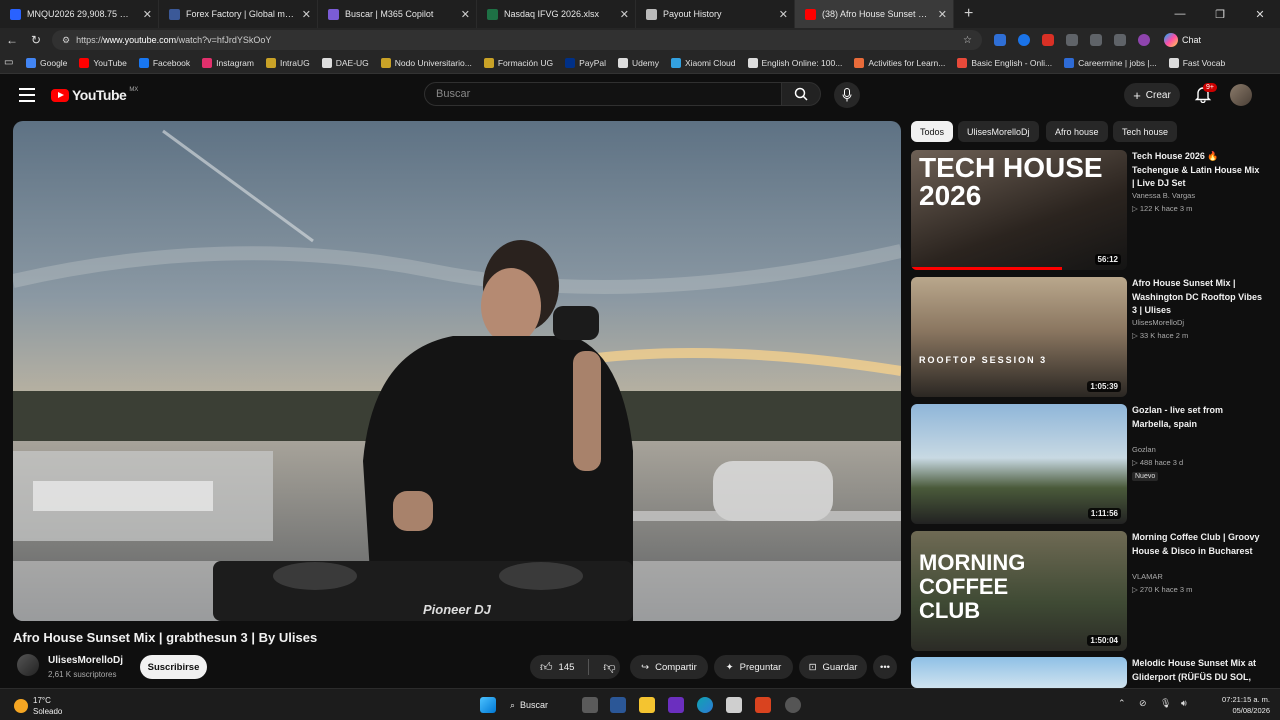 The image size is (1280, 720). I want to click on microphone-icon: 🎙︎, so click(1165, 703).